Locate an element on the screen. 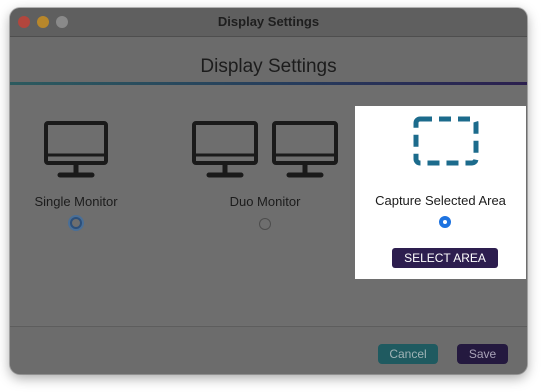  single-monitor-radio is located at coordinates (76, 223).